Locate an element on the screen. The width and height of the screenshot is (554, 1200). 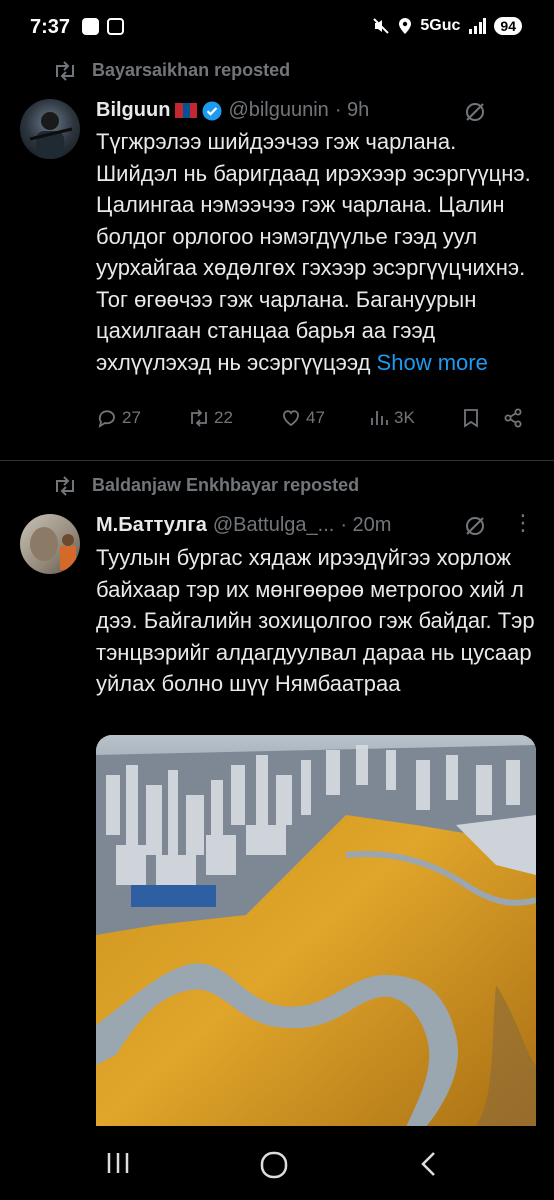
reply-count: 27 is located at coordinates (131, 417).